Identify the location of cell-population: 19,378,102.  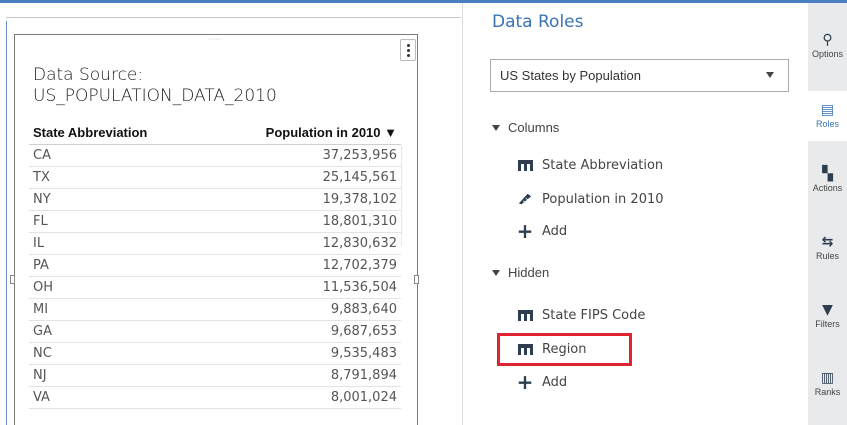
(359, 199).